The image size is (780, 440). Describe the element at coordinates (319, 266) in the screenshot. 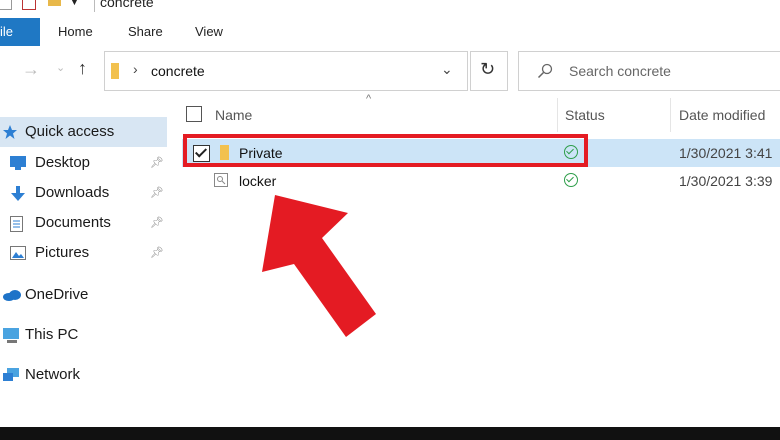

I see `red-arrow-annotation` at that location.